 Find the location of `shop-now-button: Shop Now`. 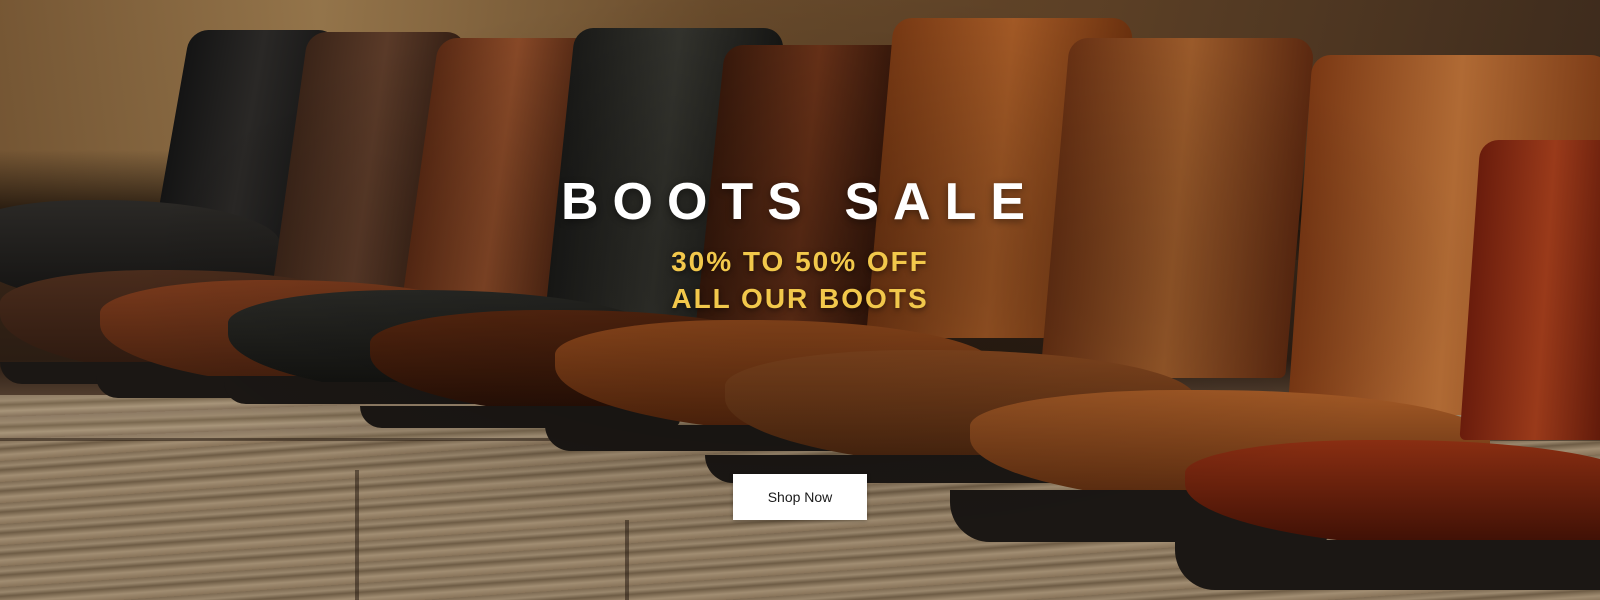

shop-now-button: Shop Now is located at coordinates (800, 497).